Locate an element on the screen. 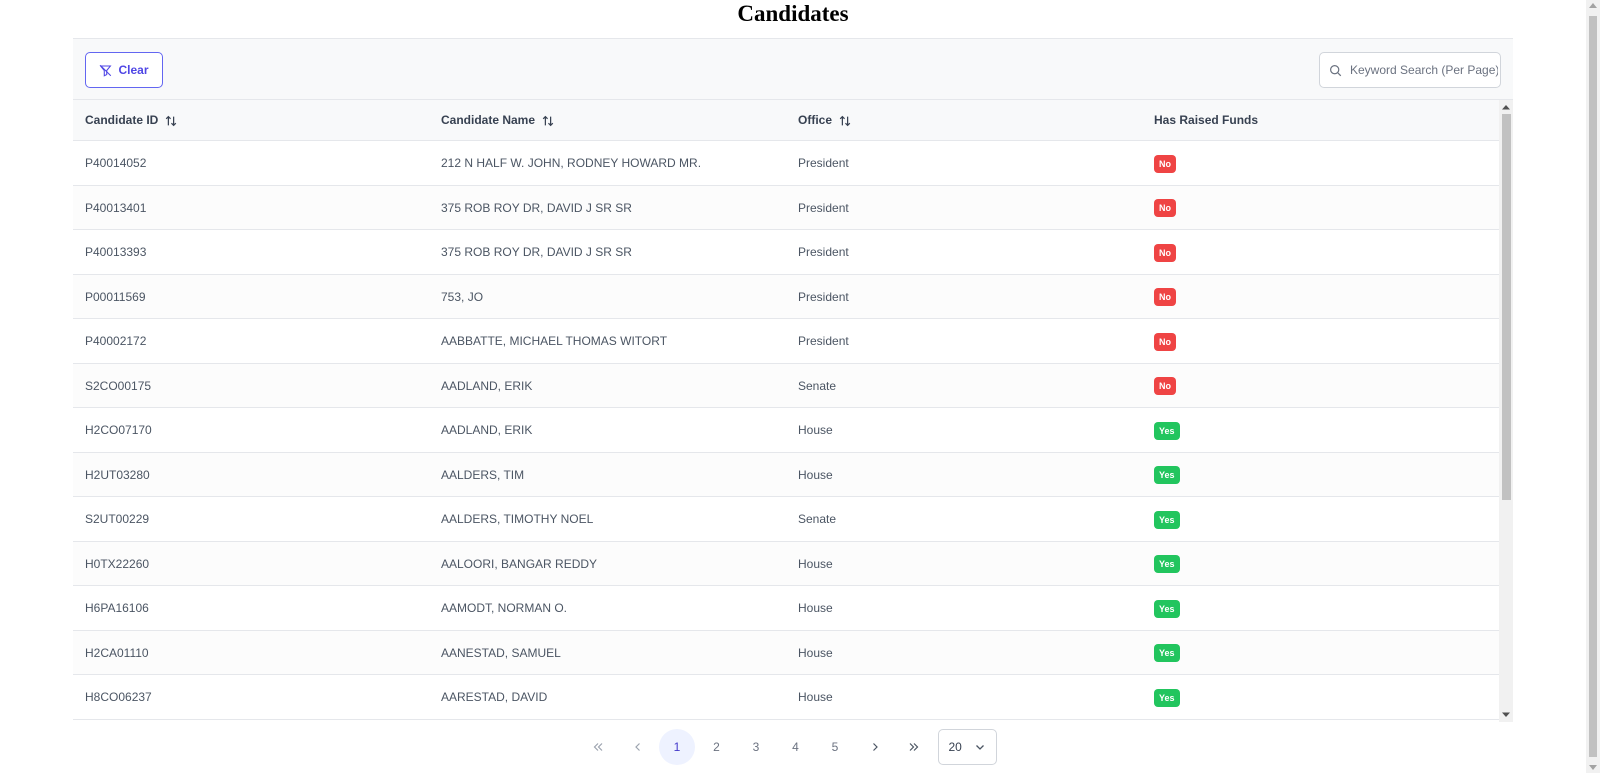  table-row: H8CO06237 AARESTAD, DAVID House Yes is located at coordinates (786, 697).